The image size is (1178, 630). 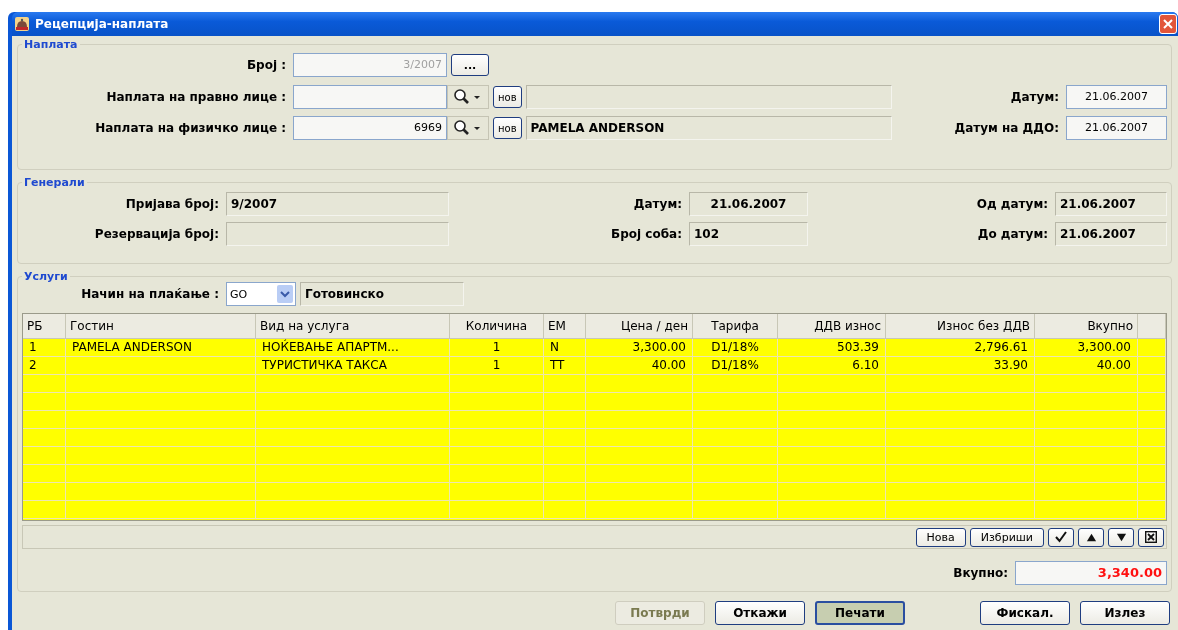 I want to click on column-header: Износ без ДДВ, so click(x=960, y=326).